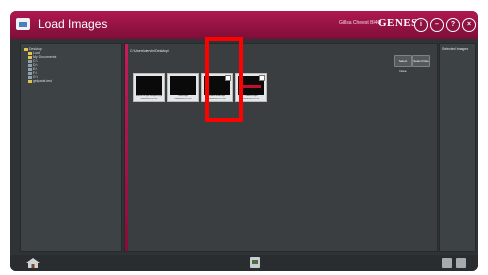  I want to click on thumbnail-name: cams.sgd, so click(183, 96).